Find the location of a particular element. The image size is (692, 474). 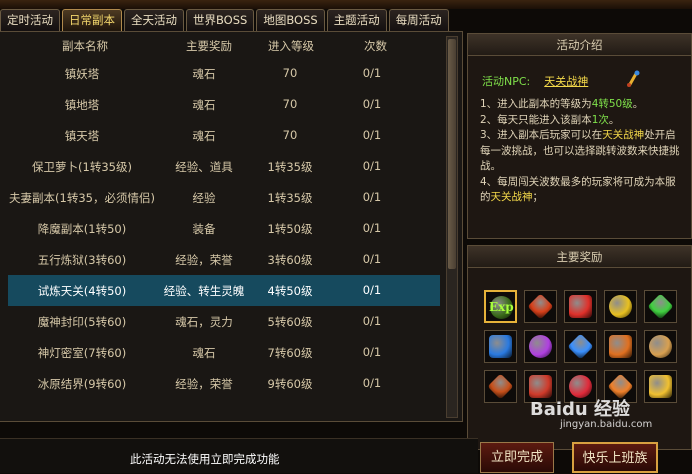

rule-highlight: 4转50级 is located at coordinates (612, 104).